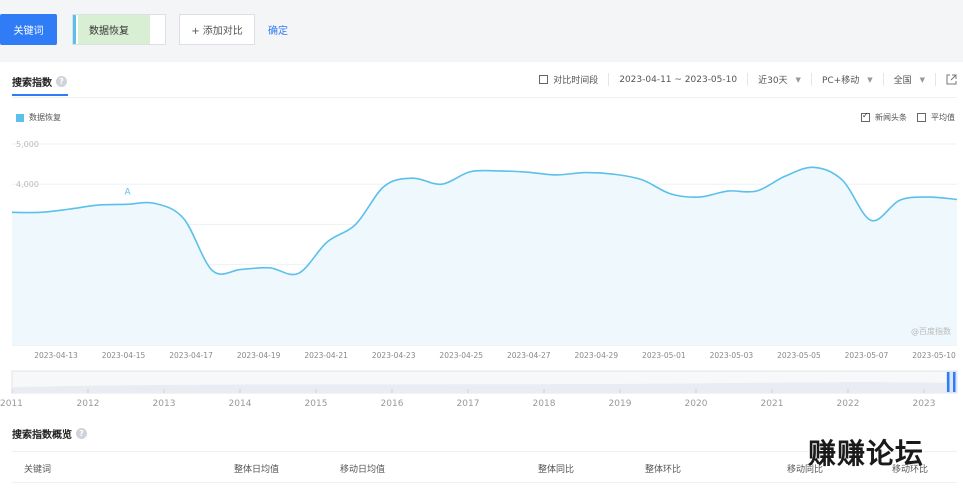 The width and height of the screenshot is (963, 493). Describe the element at coordinates (481, 31) in the screenshot. I see `top-toolbar: 关键词 数据恢复 + 添加对比 确定` at that location.